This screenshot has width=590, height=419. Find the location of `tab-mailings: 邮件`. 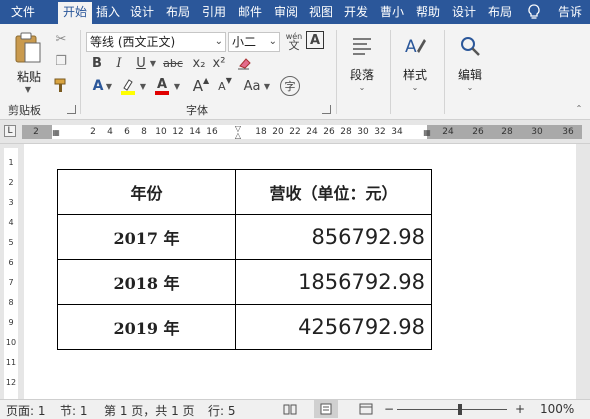

tab-mailings: 邮件 is located at coordinates (250, 12).